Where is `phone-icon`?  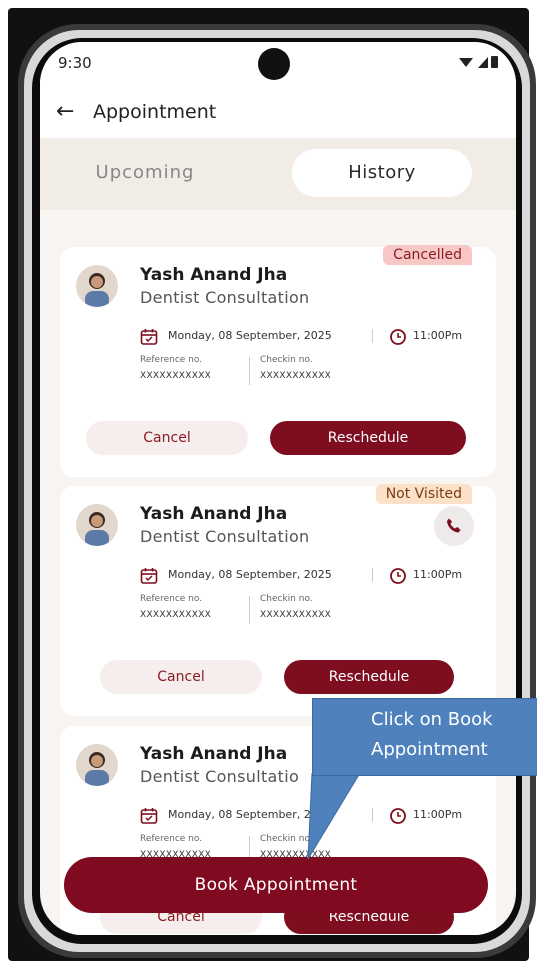 phone-icon is located at coordinates (454, 525).